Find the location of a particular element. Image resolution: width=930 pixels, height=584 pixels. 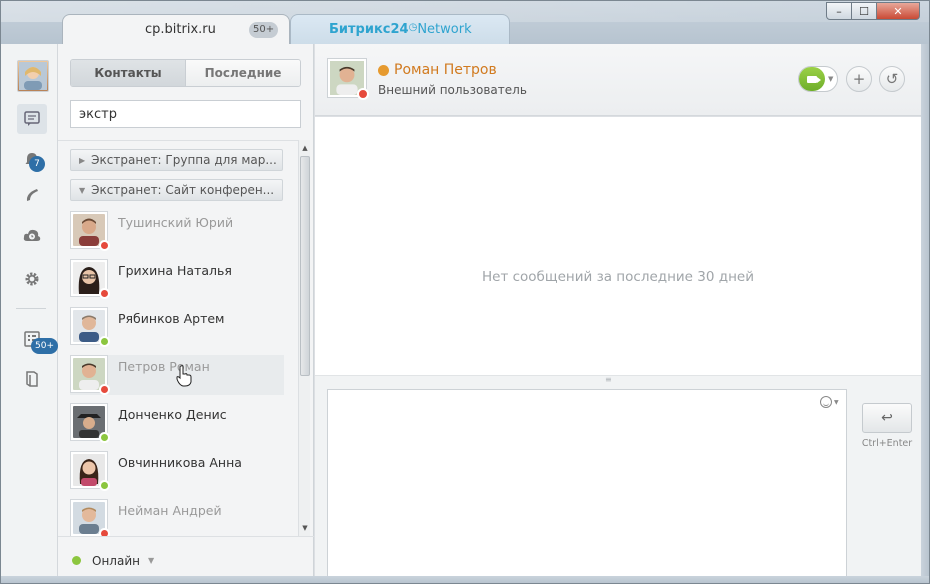

contact-name: Овчинникова Анна is located at coordinates (180, 462).